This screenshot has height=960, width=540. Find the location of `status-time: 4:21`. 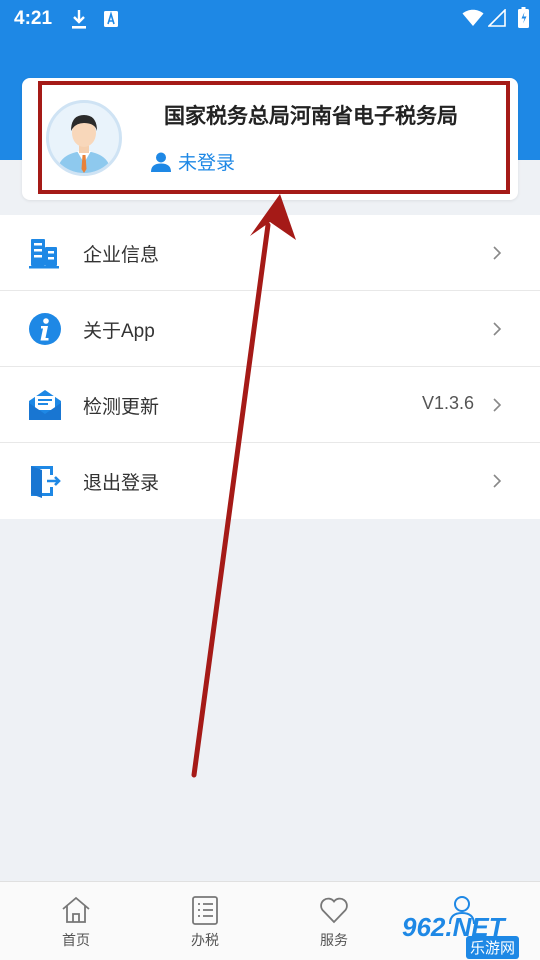

status-time: 4:21 is located at coordinates (33, 18).